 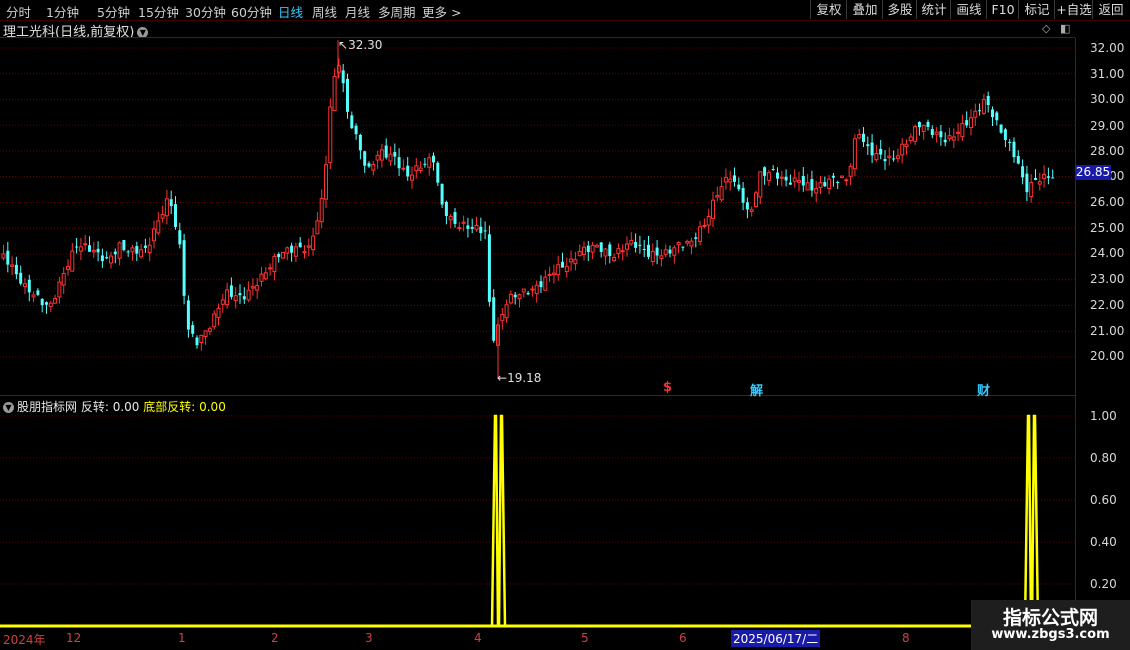 I want to click on indicator-title: ▼ 股朋指标网 反转: 0.00 底部反转: 0.00, so click(x=114, y=406).